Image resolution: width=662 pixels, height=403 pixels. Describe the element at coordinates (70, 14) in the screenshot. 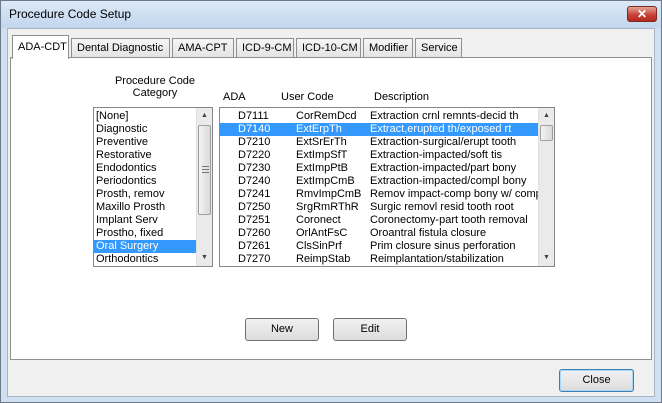

I see `window-title: Procedure Code Setup` at that location.